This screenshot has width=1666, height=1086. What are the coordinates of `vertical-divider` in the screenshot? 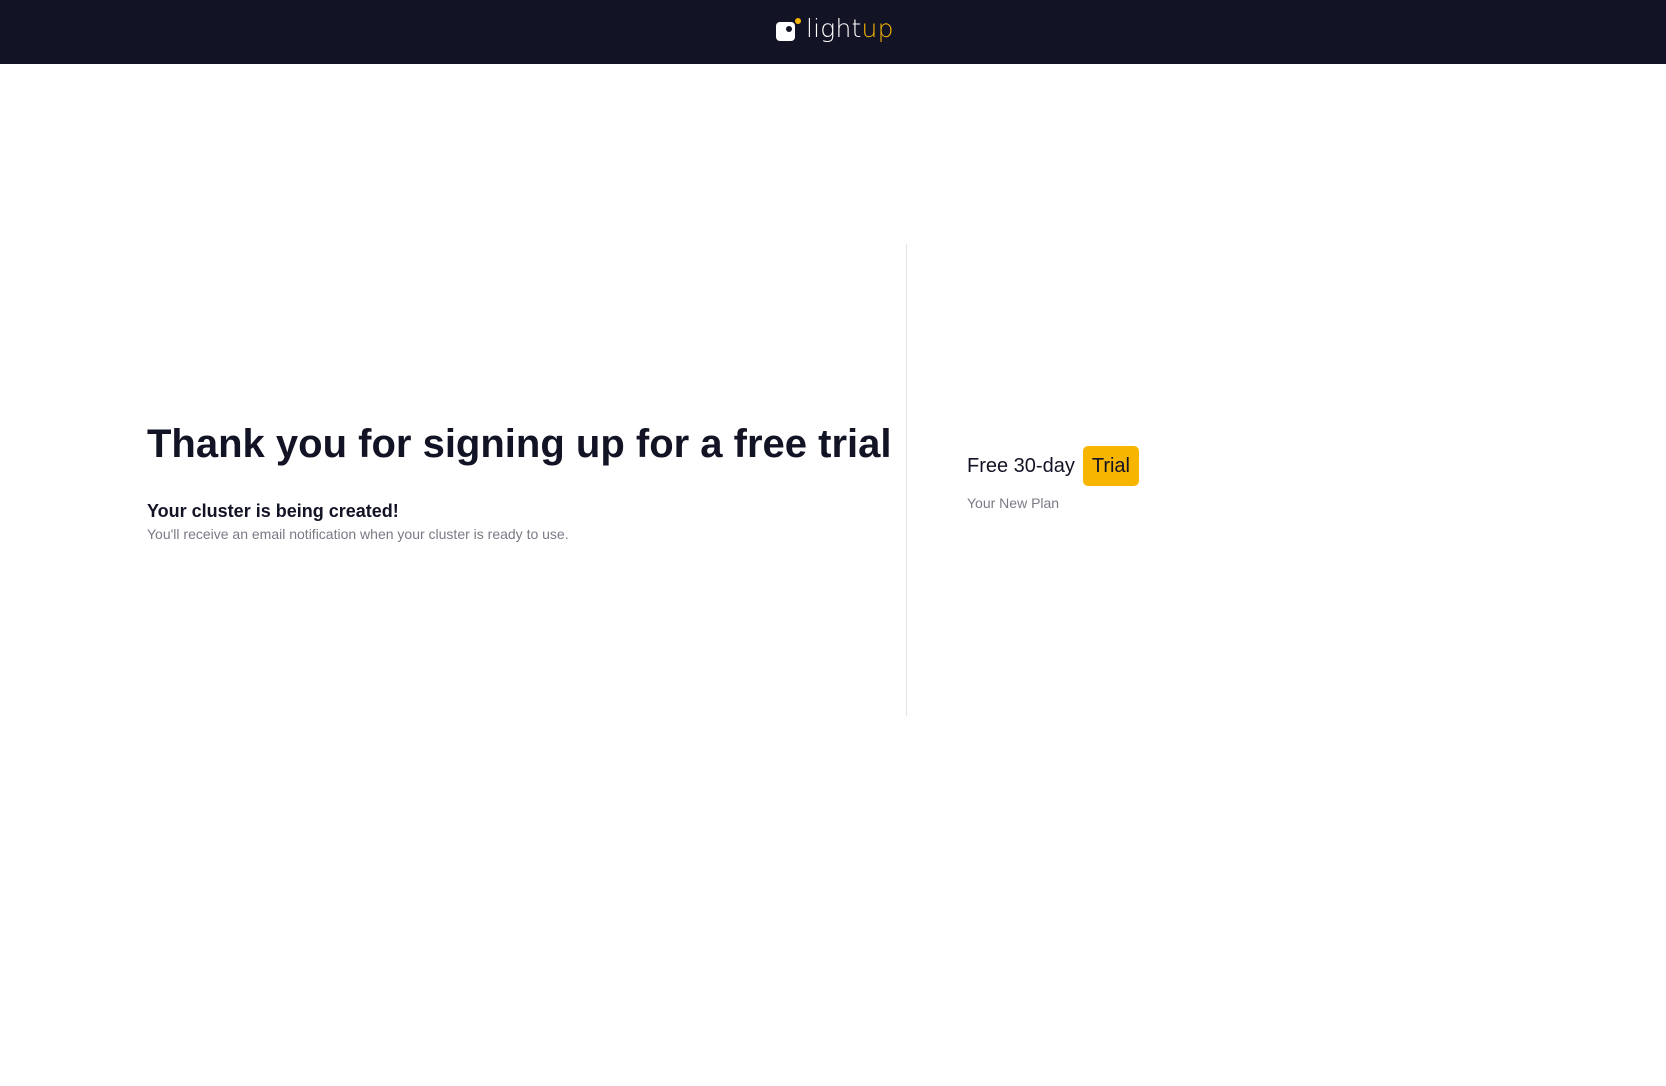 It's located at (906, 480).